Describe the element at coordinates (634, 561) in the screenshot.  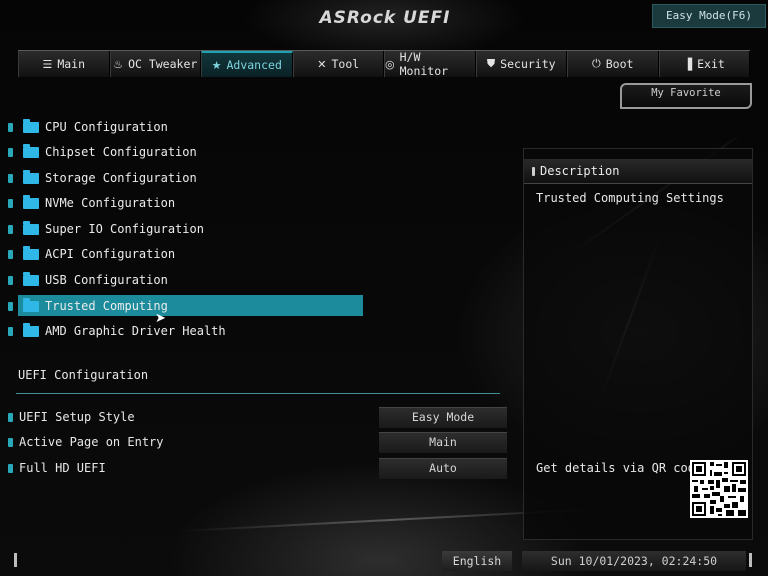
I see `datetime-display: Sun 10/01/2023, 02:24:50` at that location.